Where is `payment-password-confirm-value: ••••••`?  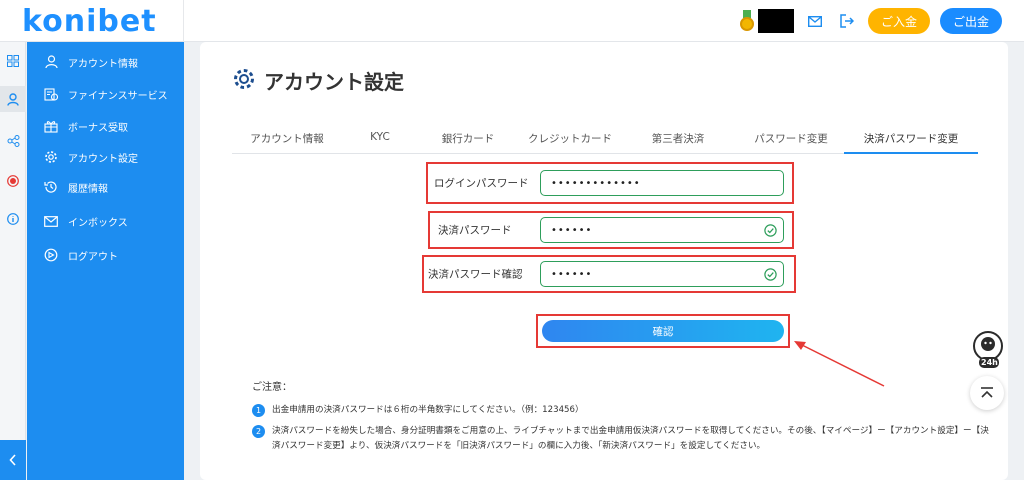 payment-password-confirm-value: •••••• is located at coordinates (572, 274).